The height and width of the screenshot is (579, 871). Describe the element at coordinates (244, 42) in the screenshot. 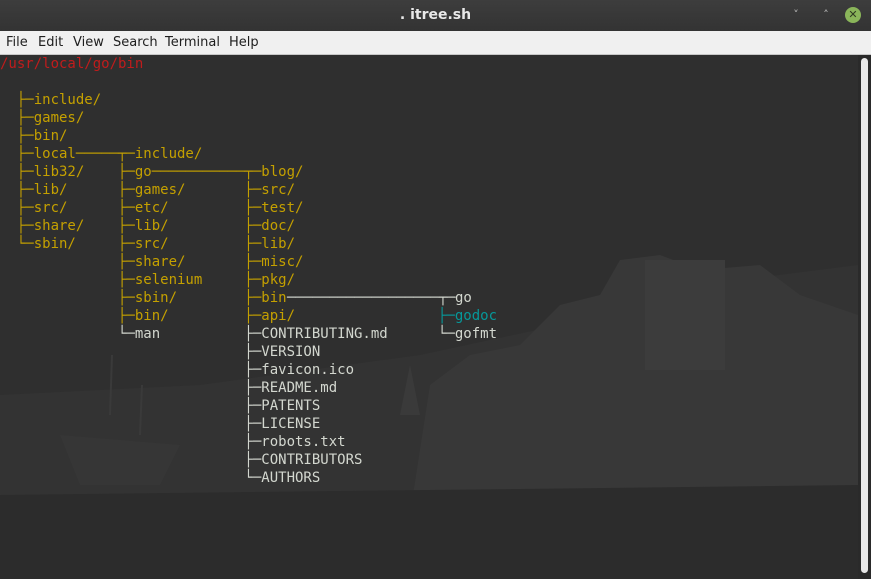

I see `menu-help: Help` at that location.